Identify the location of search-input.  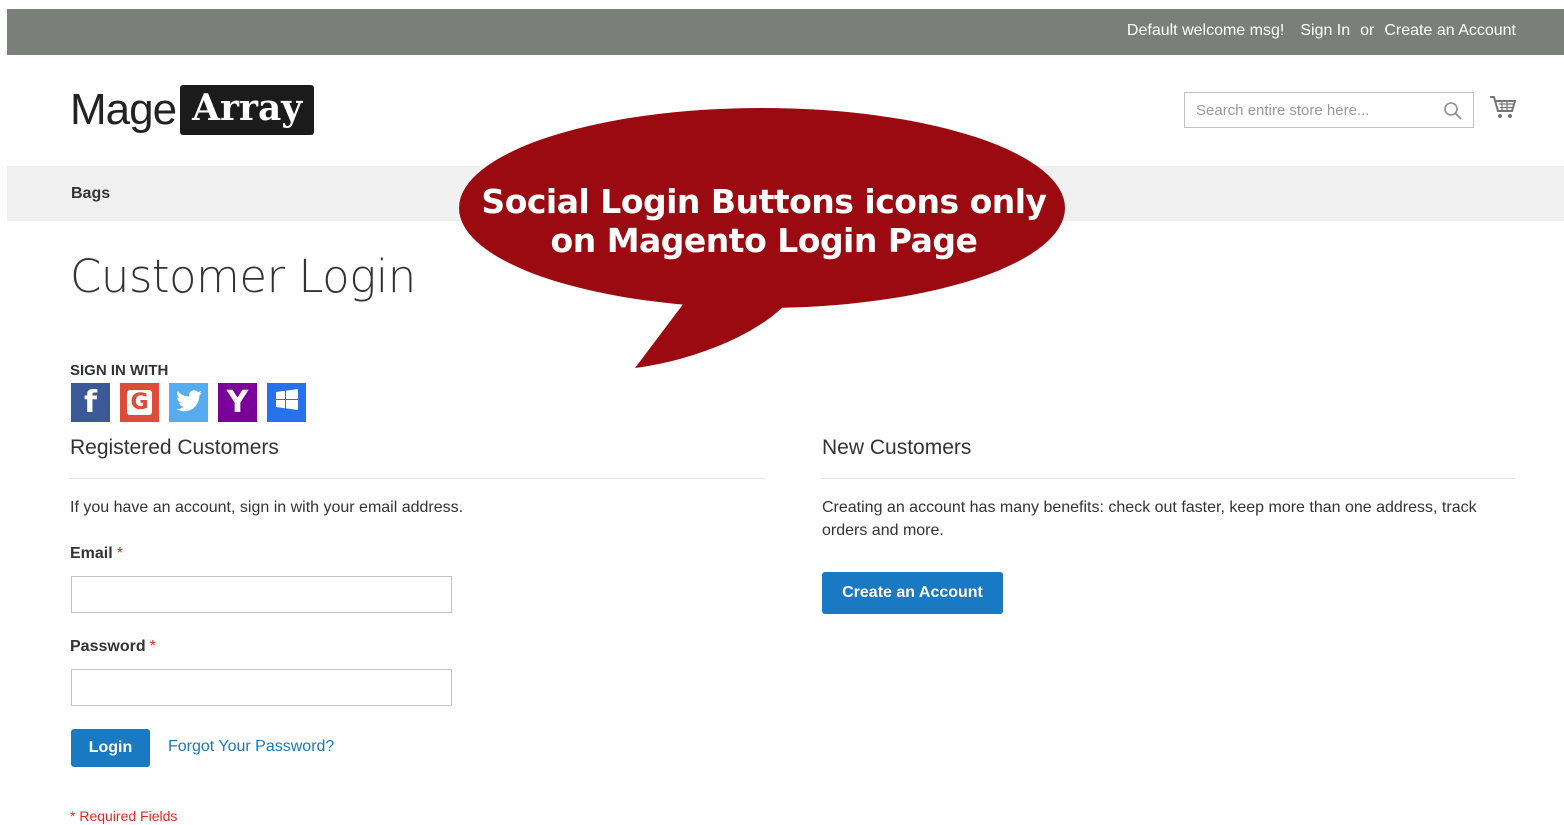
(1316, 110).